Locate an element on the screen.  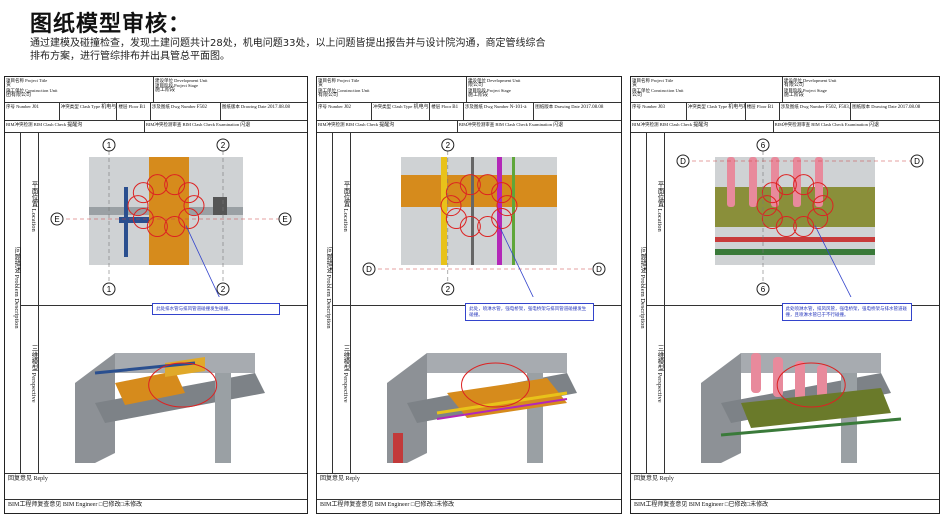
issue-callout: 此处，喷淋水管，强电桥架，强电桥架与排风管道碰撞发生碰撞。 is located at coordinates (529, 312).